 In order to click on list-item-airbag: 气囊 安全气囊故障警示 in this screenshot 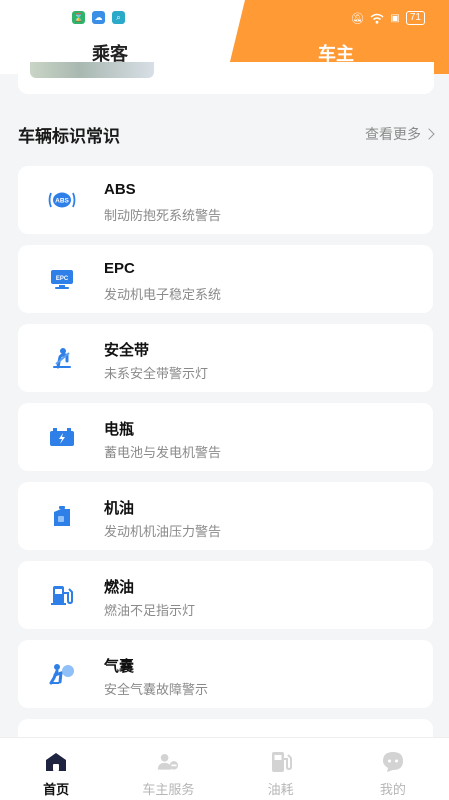, I will do `click(225, 674)`.